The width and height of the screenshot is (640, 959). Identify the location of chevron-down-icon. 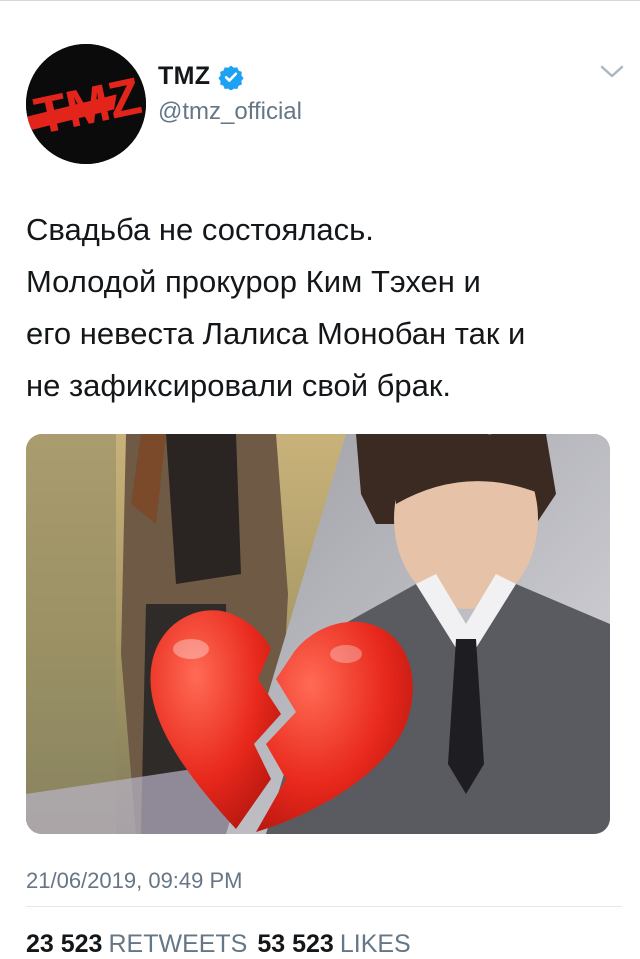
(612, 72).